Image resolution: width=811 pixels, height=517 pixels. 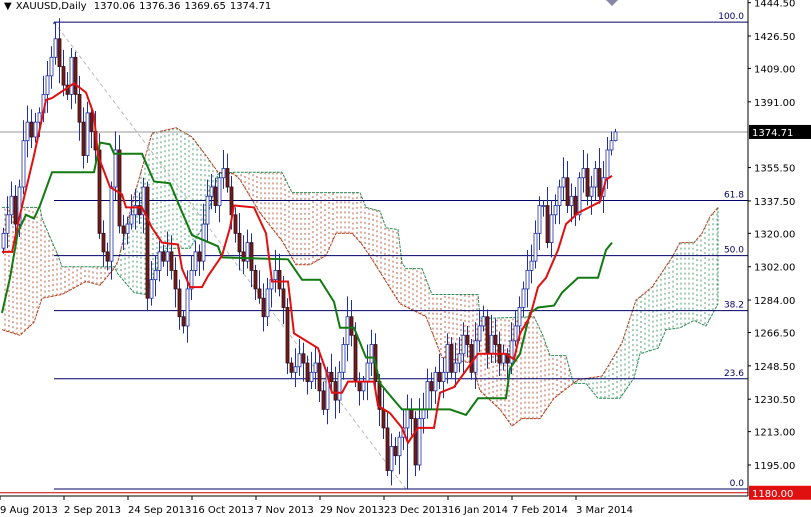 What do you see at coordinates (774, 37) in the screenshot?
I see `price-tick-label: 1426.50` at bounding box center [774, 37].